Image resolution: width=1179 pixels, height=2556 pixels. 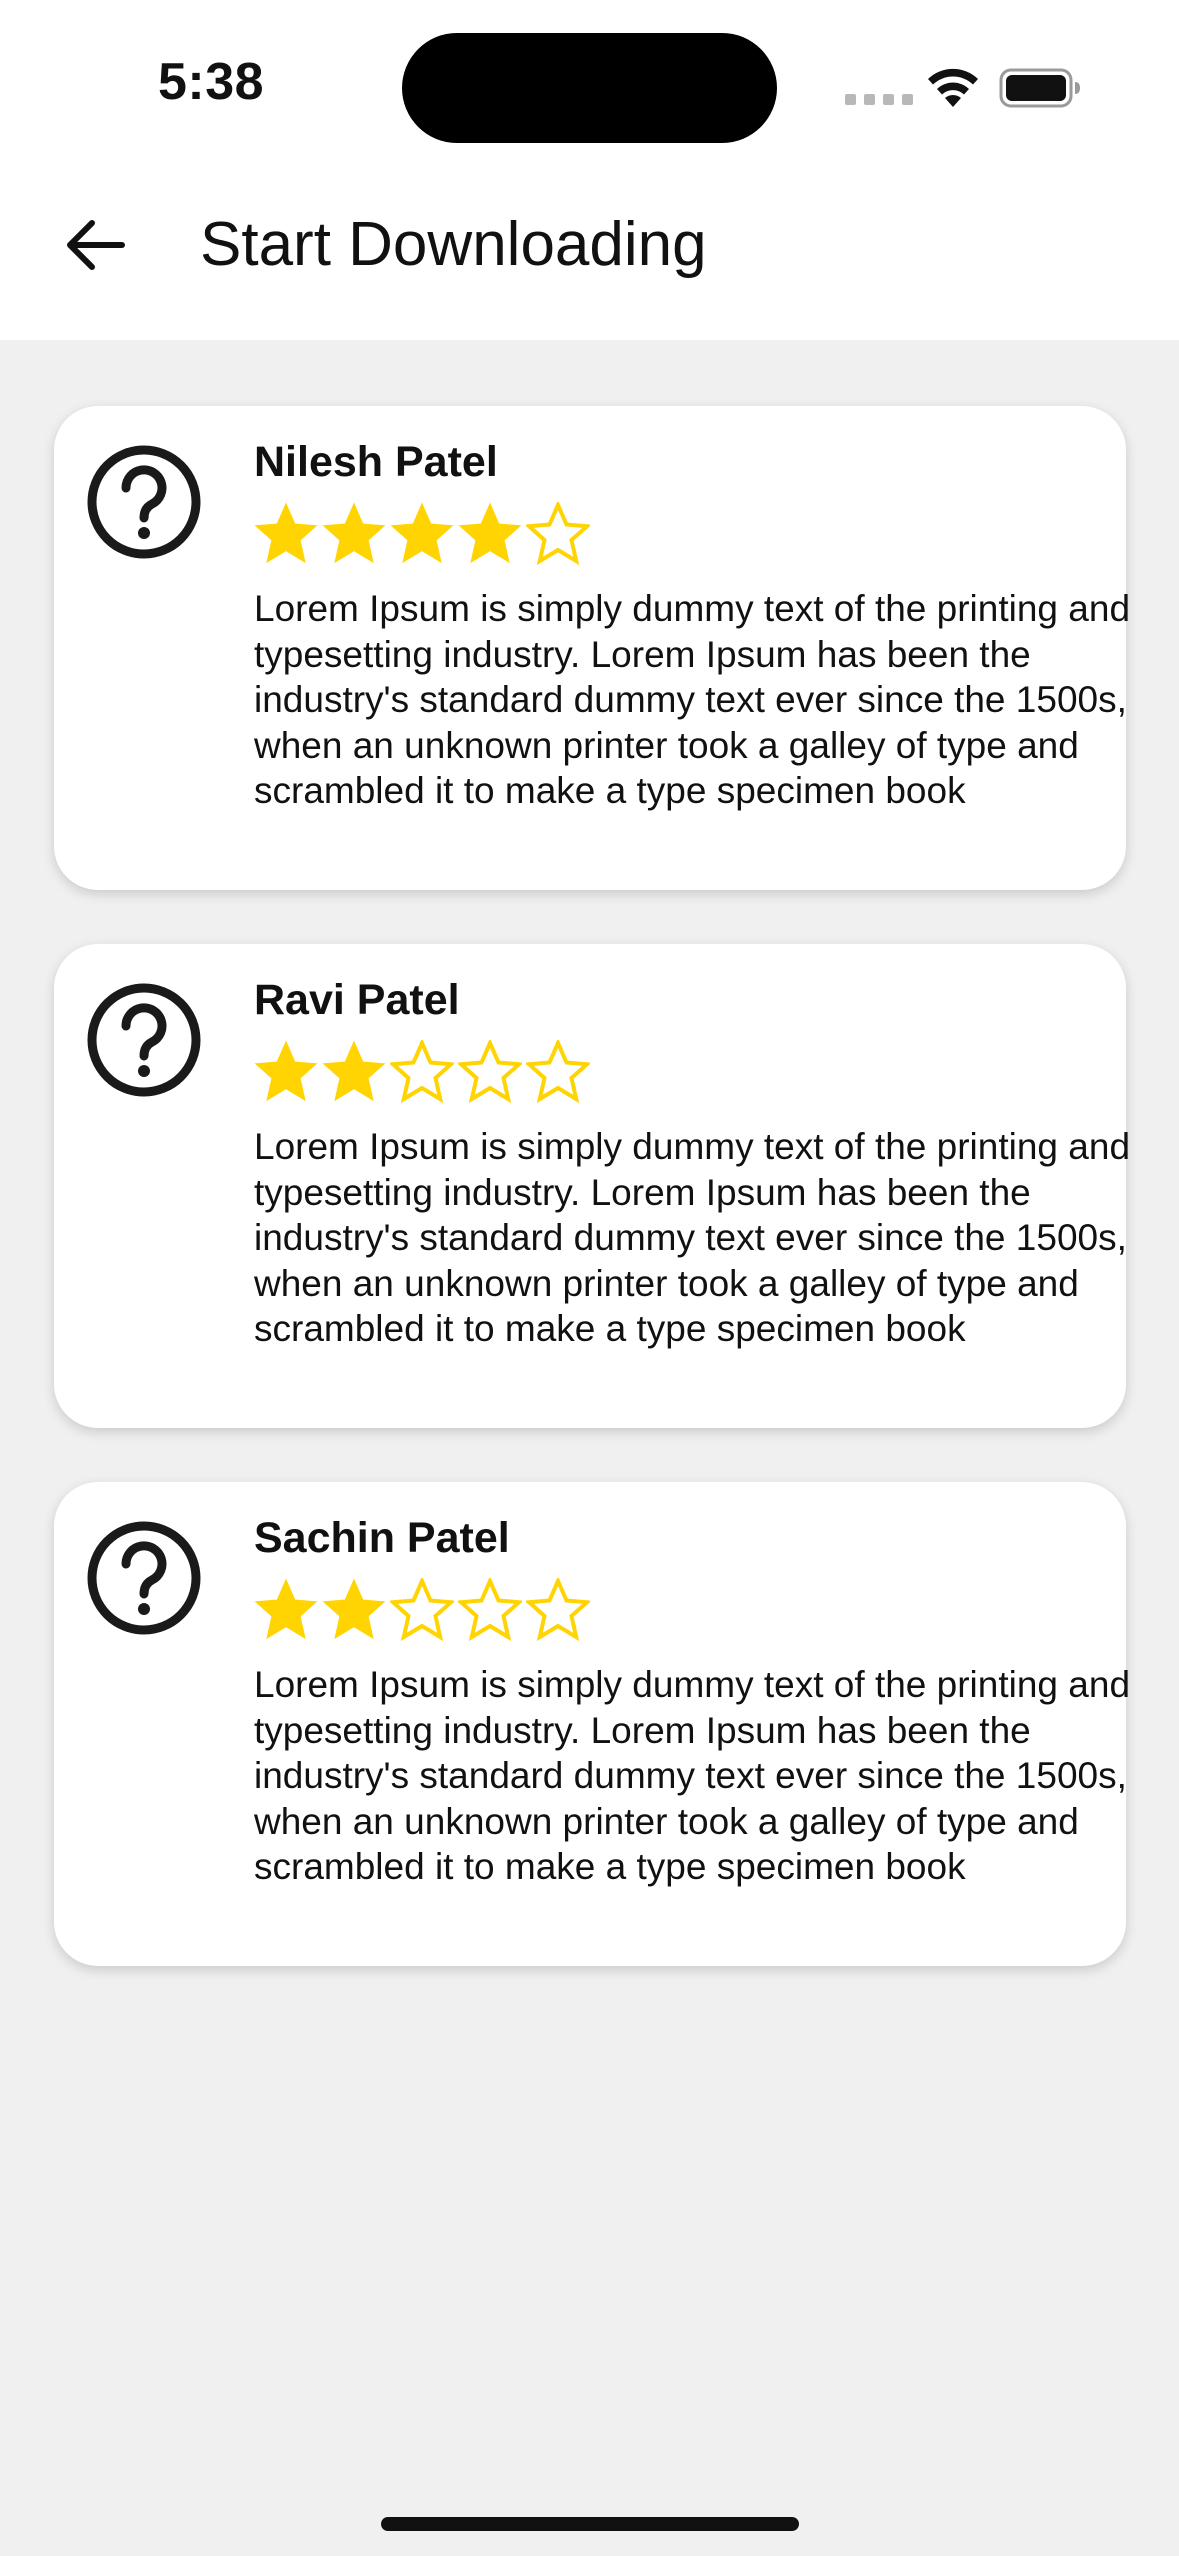 What do you see at coordinates (376, 462) in the screenshot?
I see `reviewer-name: Nilesh Patel` at bounding box center [376, 462].